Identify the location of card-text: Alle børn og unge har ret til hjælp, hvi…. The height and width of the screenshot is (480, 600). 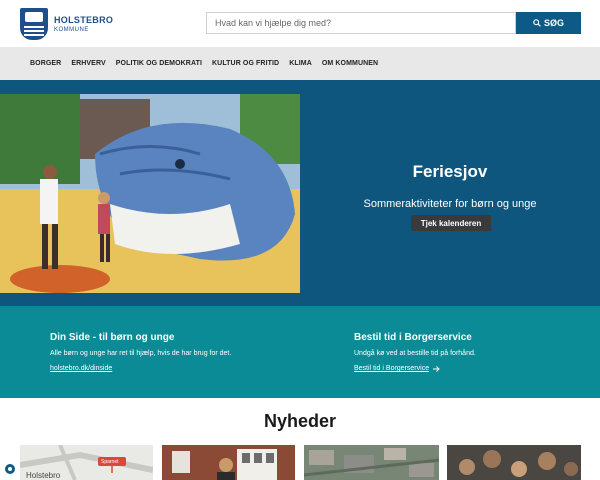
(141, 353).